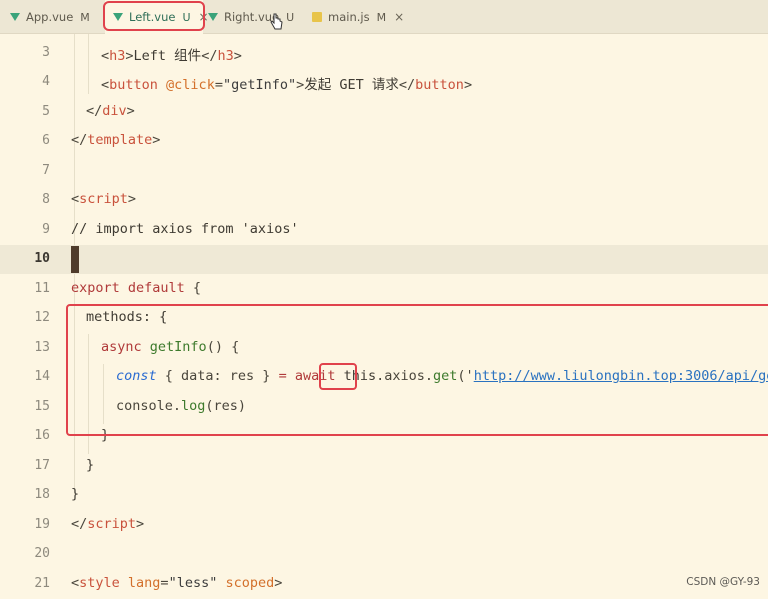 This screenshot has width=768, height=599. I want to click on code-line-current: 10, so click(384, 259).